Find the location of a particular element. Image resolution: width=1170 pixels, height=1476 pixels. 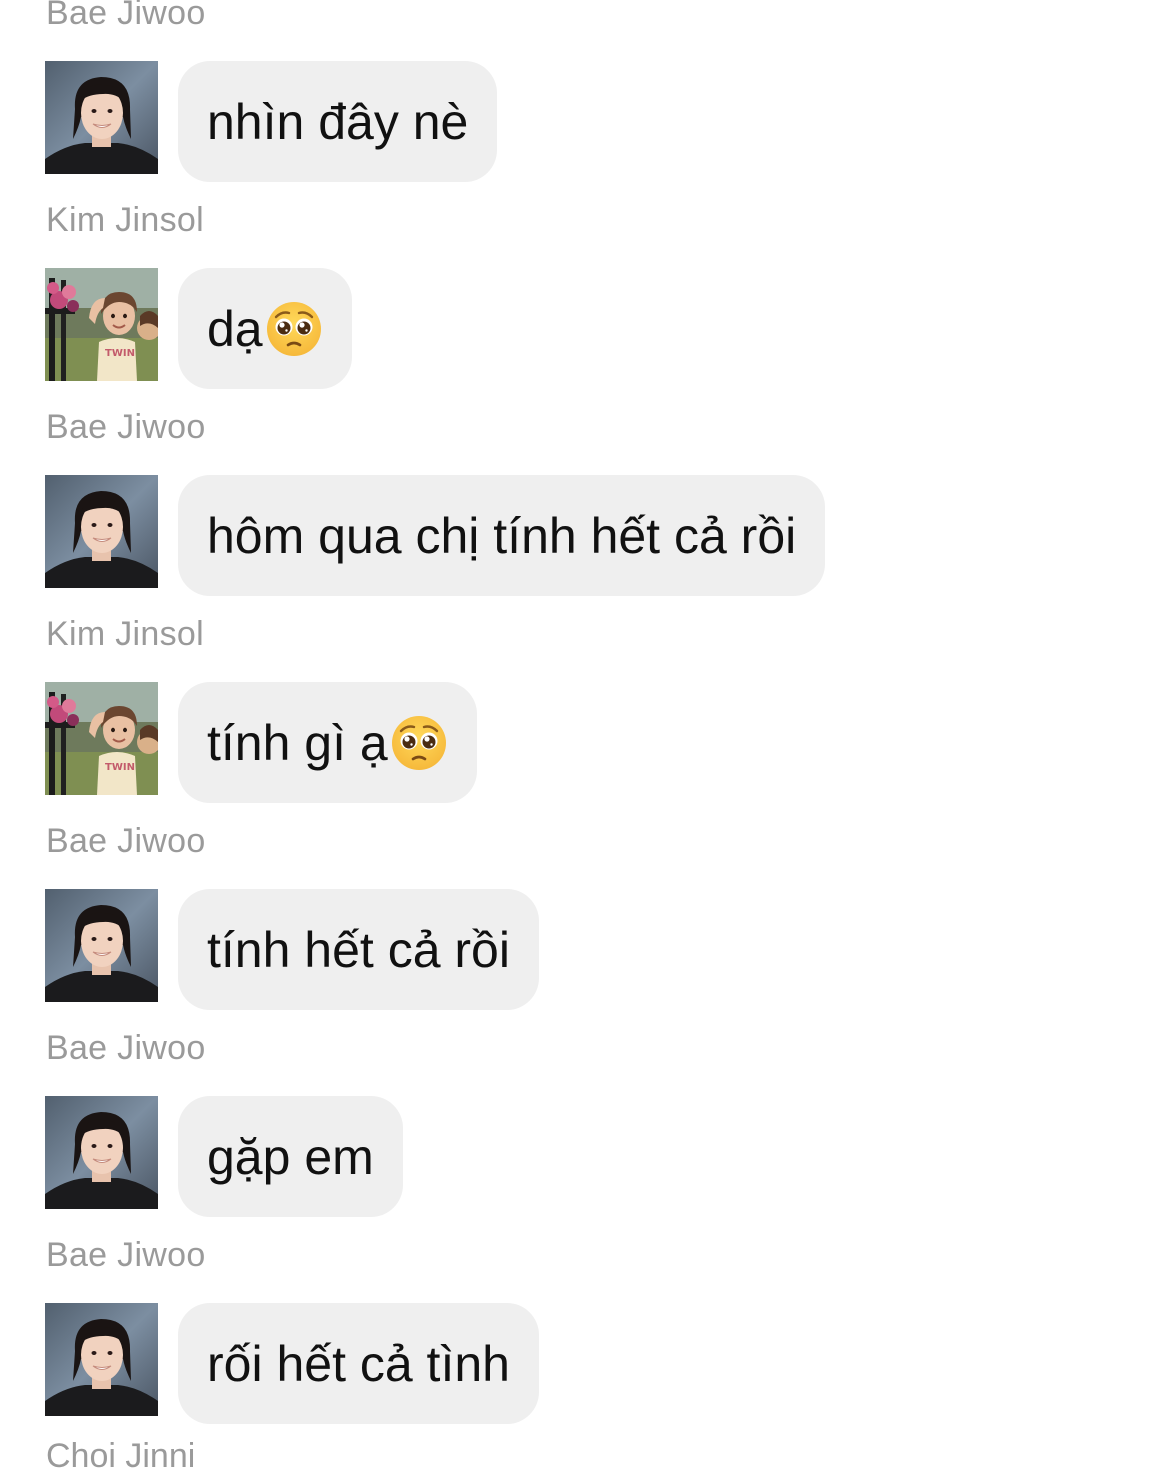

message-row: Bae Jiwoo gặp em is located at coordinates (585, 1139).